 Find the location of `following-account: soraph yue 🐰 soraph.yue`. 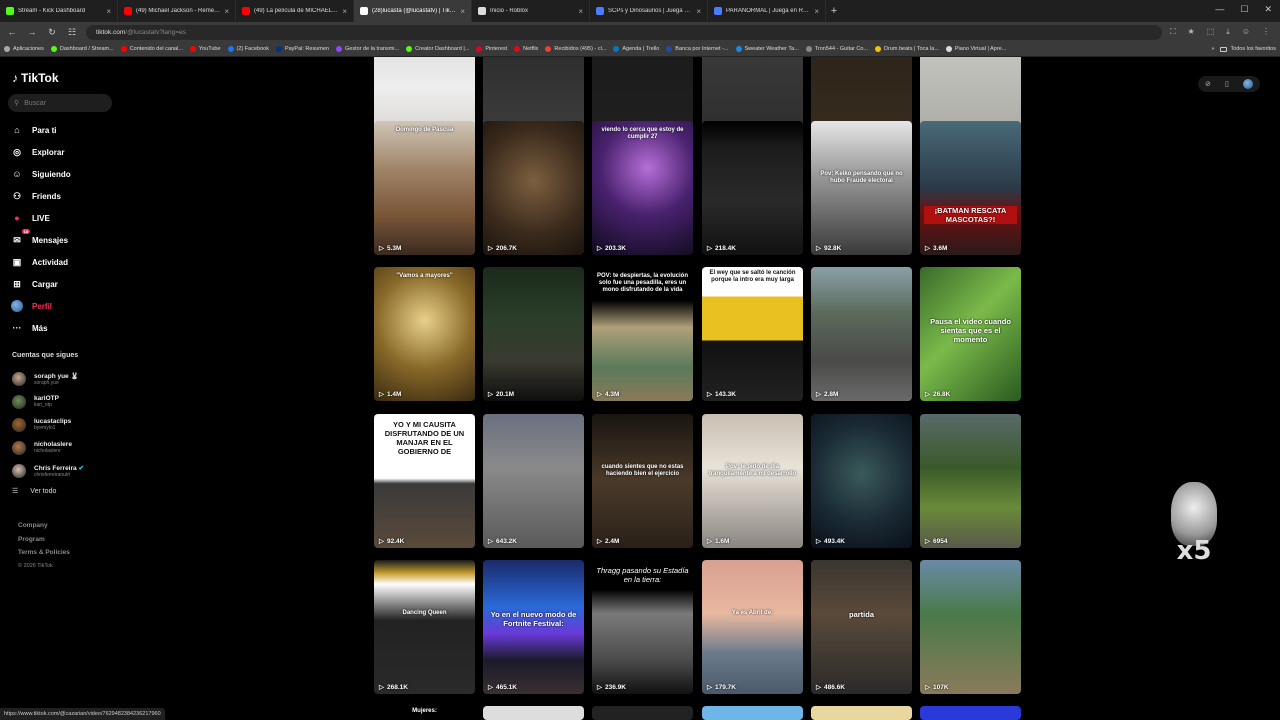

following-account: soraph yue 🐰 soraph.yue is located at coordinates (65, 378).